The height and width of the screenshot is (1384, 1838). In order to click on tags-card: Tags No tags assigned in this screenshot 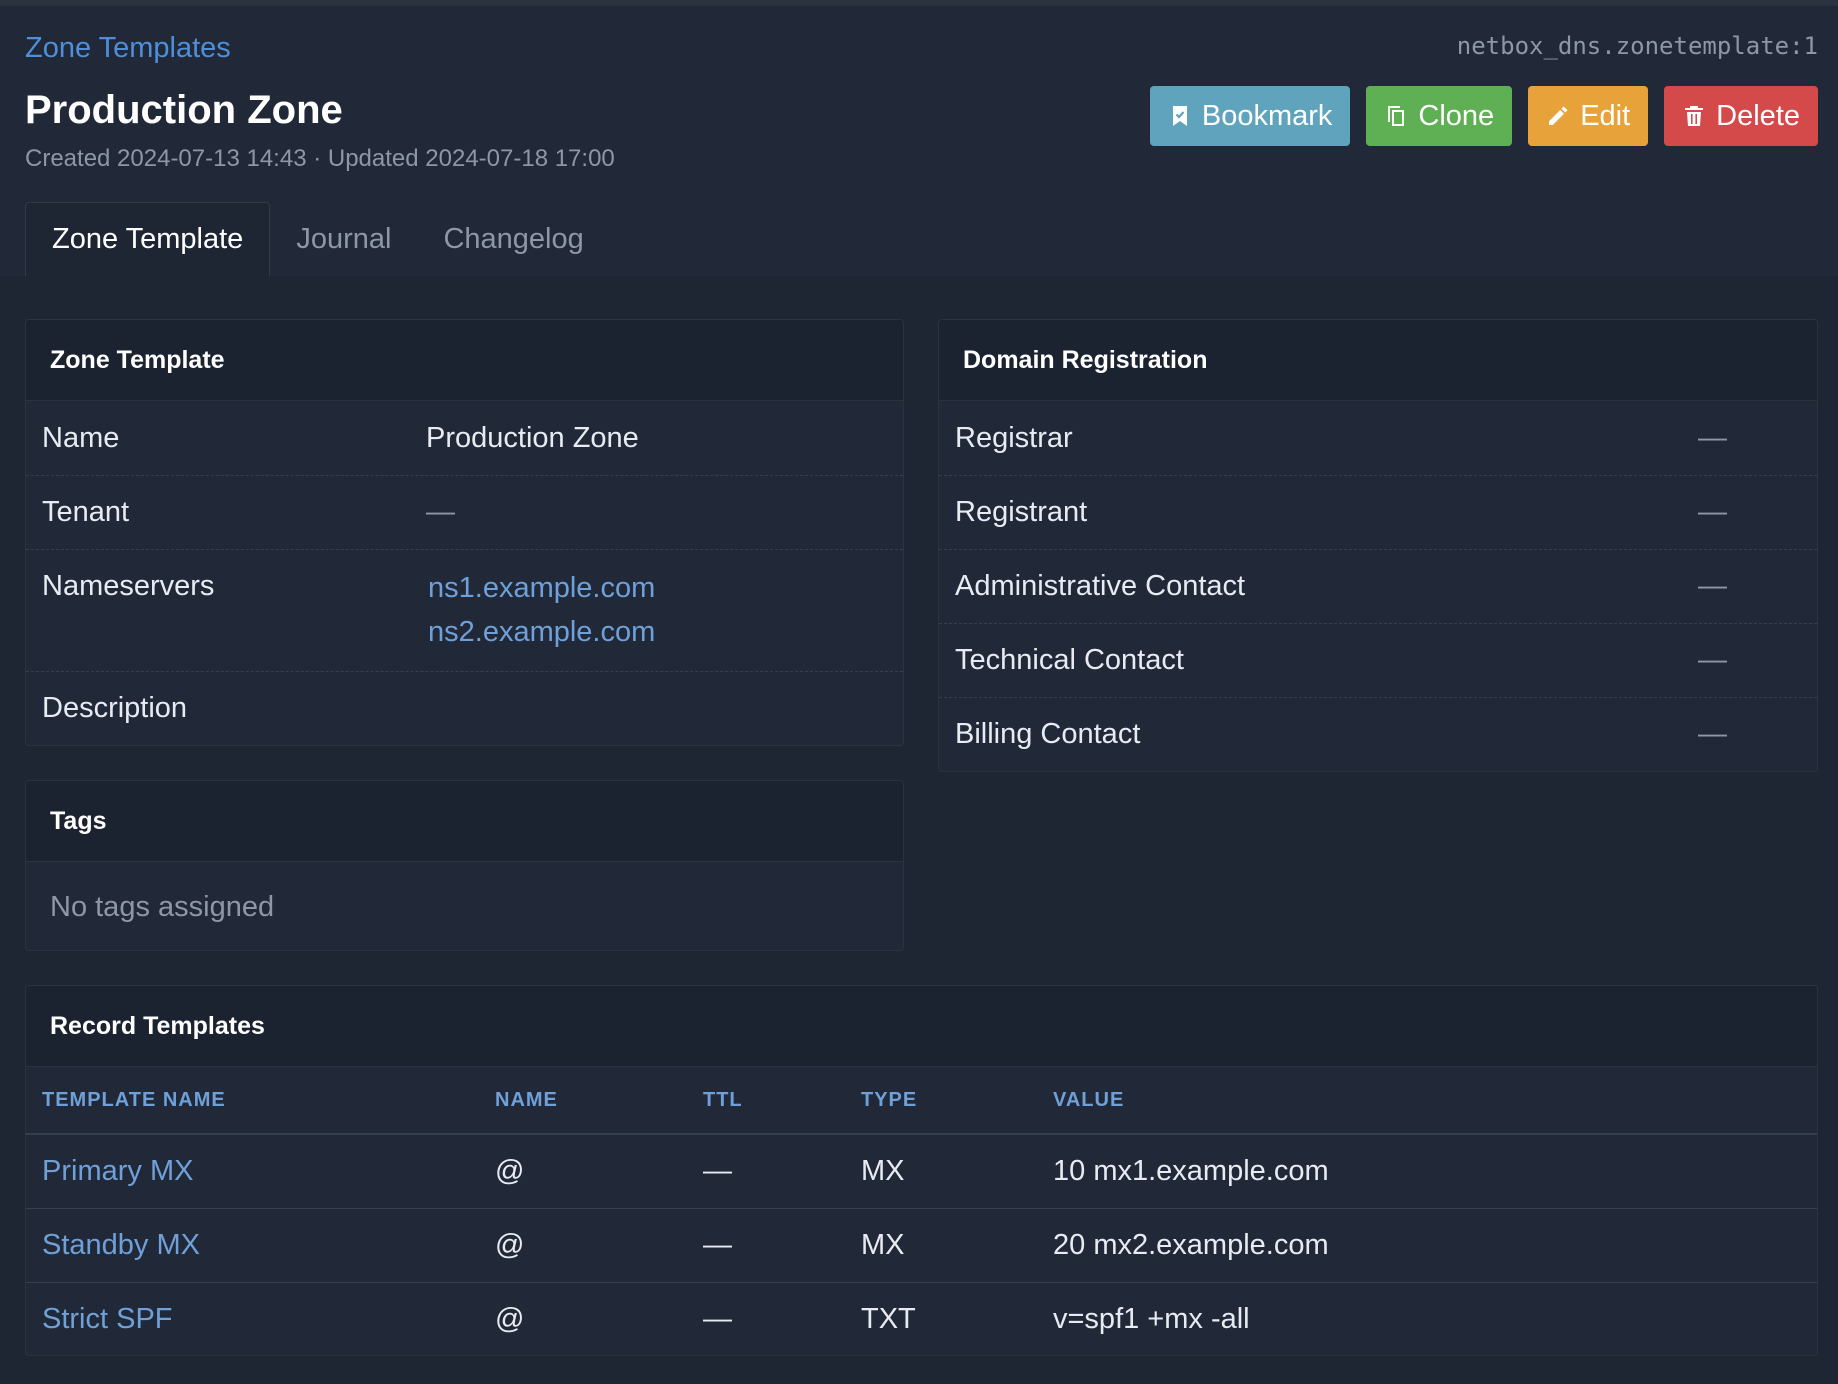, I will do `click(464, 865)`.